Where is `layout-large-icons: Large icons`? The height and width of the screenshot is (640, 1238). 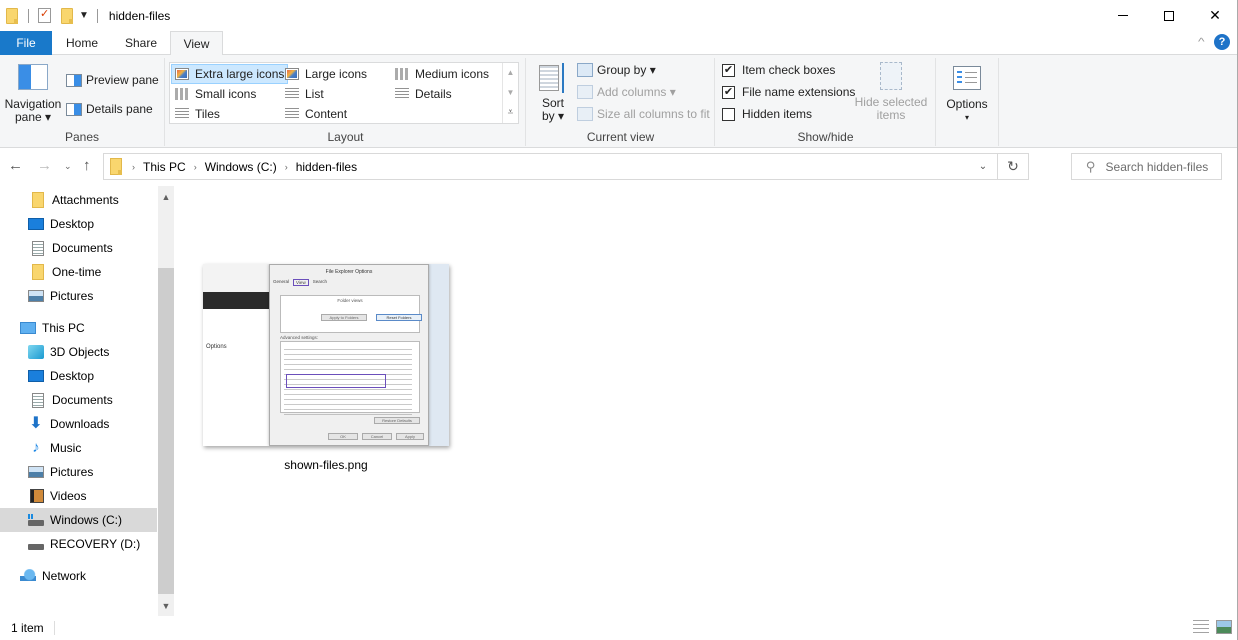 layout-large-icons: Large icons is located at coordinates (326, 74).